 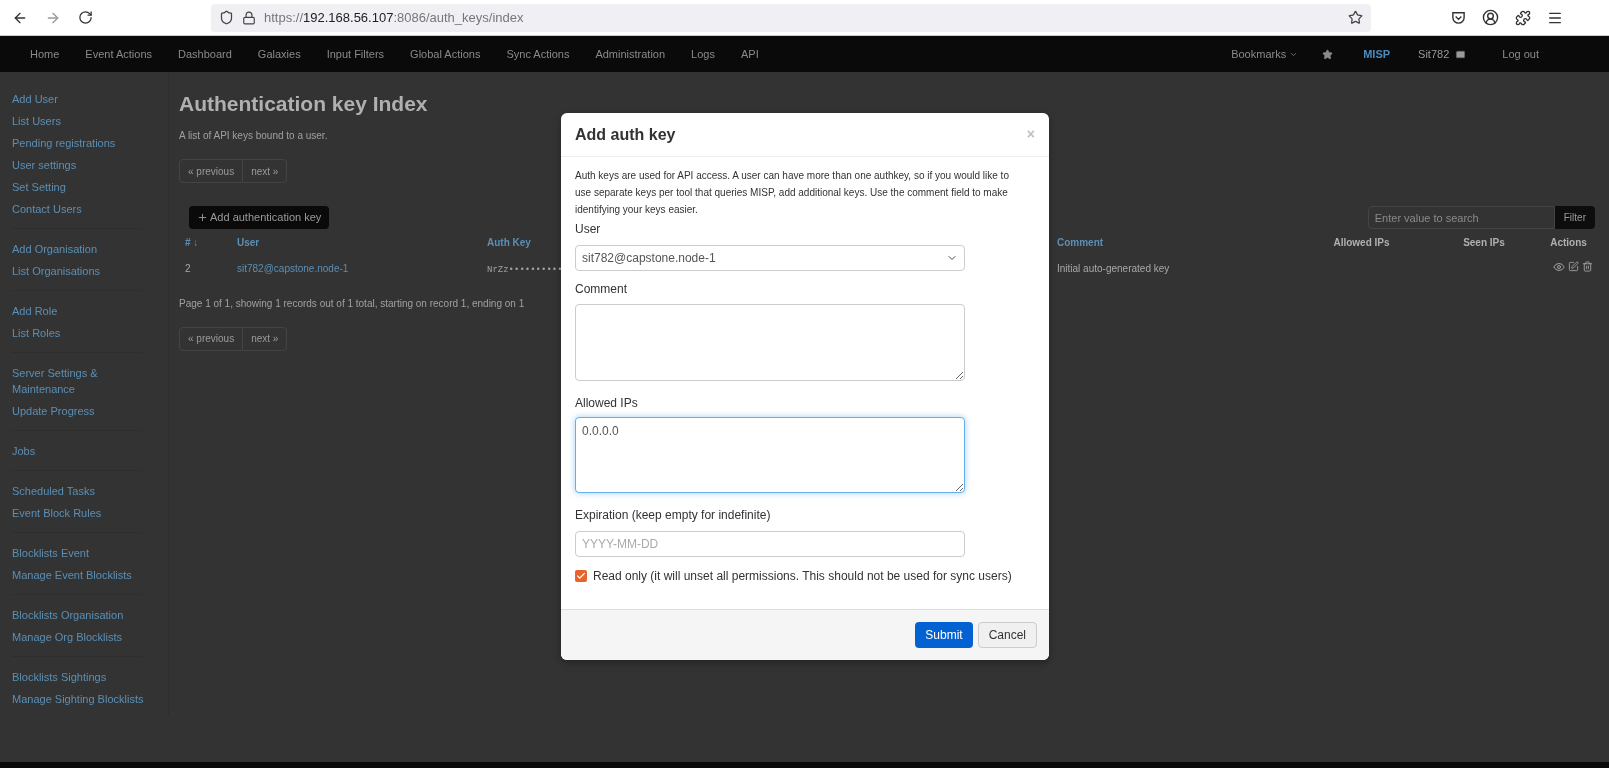 I want to click on sidebar-link: Manage Org Blocklists, so click(x=67, y=637).